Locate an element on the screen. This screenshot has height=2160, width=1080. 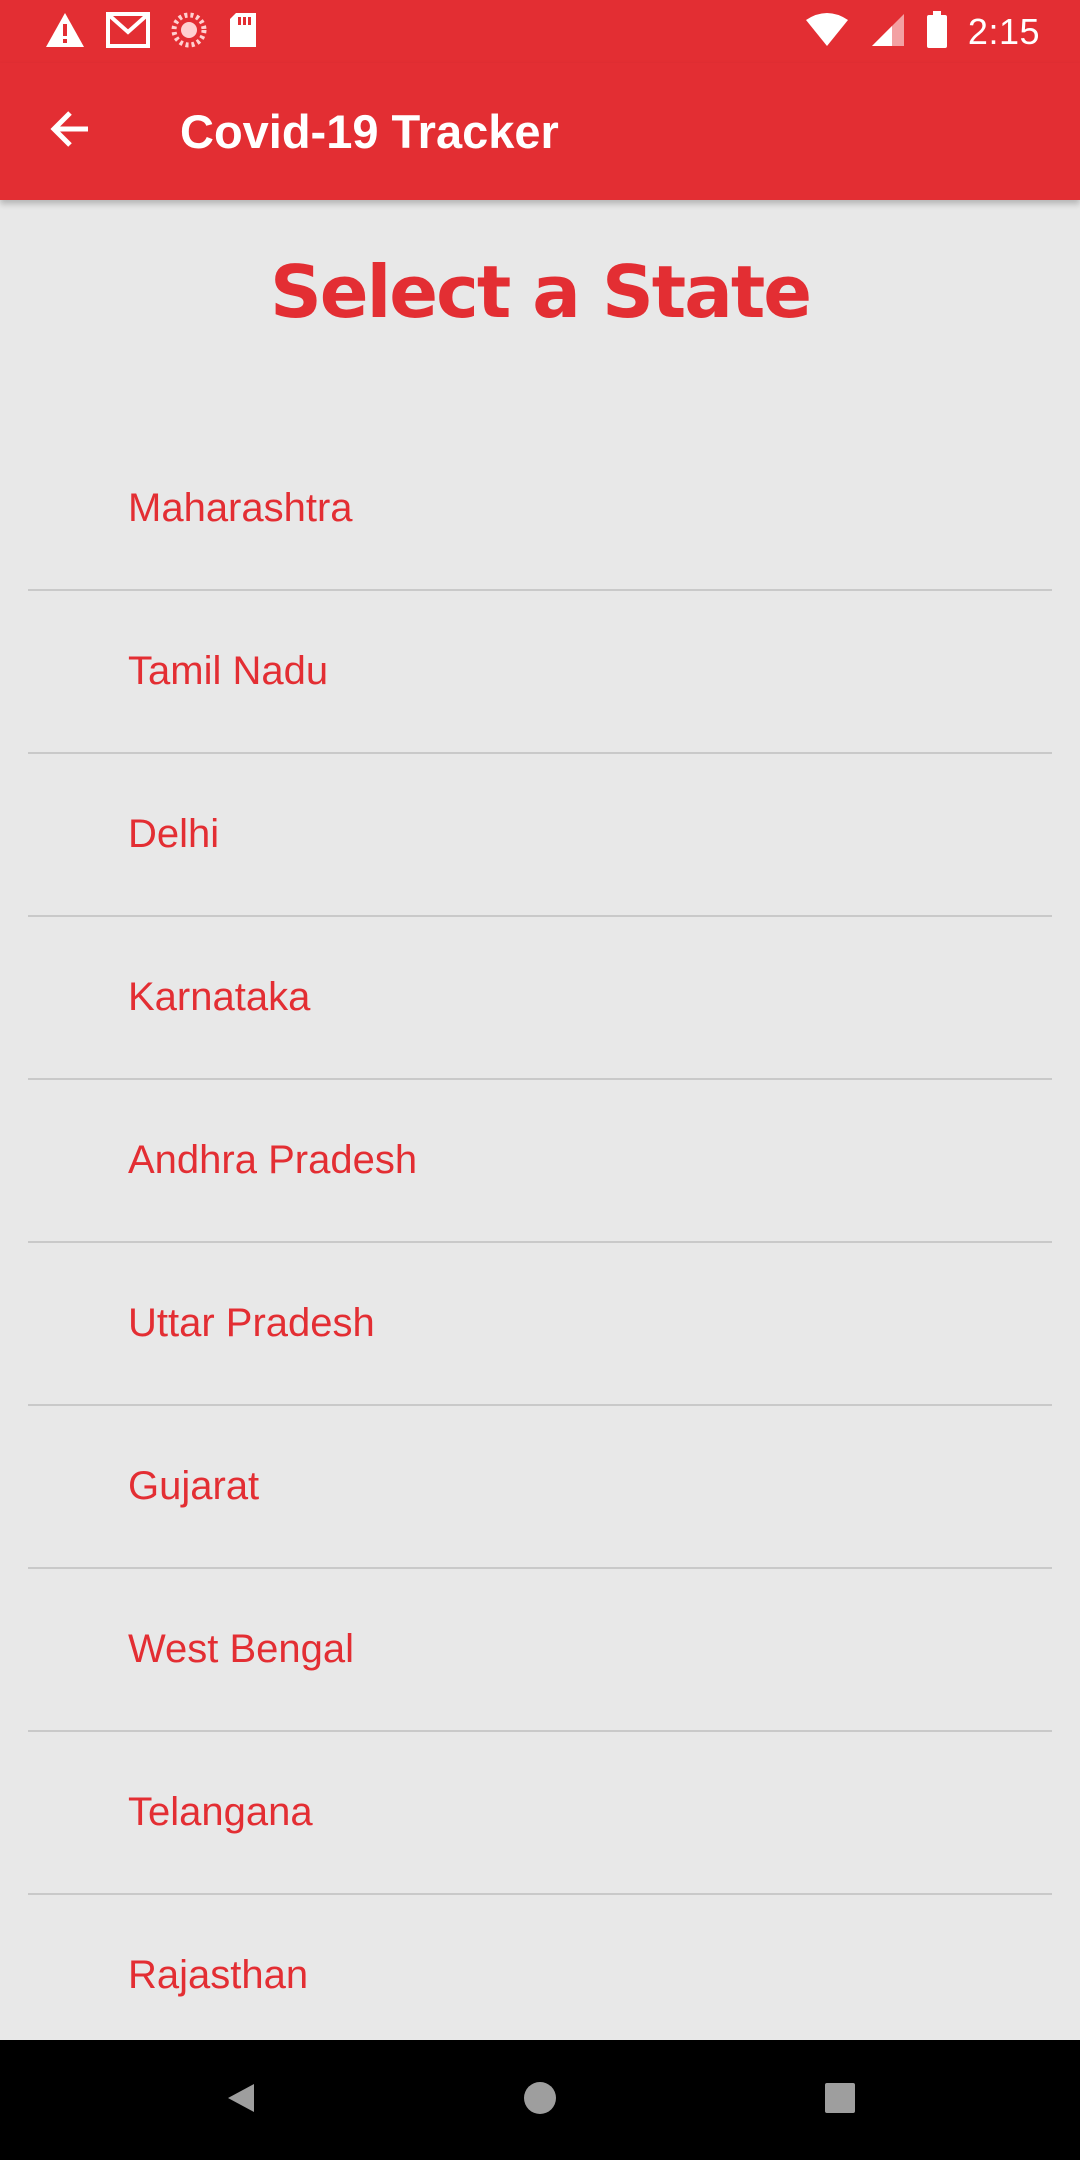
app-bar: Covid-19 Tracker is located at coordinates (540, 131).